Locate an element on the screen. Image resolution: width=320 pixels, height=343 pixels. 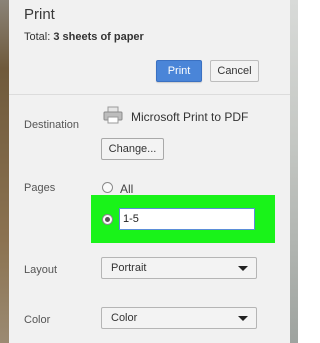
sheet-total: Total: 3 sheets of paper is located at coordinates (84, 37).